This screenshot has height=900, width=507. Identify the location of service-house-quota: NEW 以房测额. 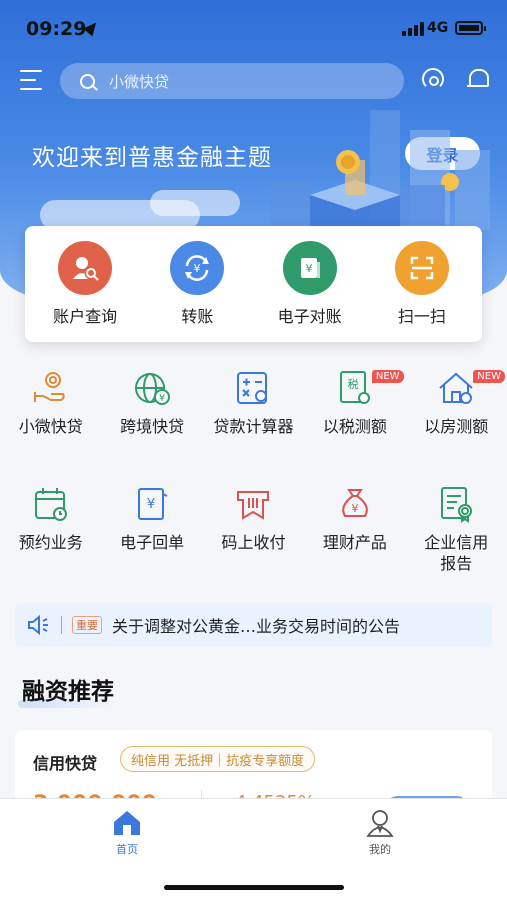
(456, 420).